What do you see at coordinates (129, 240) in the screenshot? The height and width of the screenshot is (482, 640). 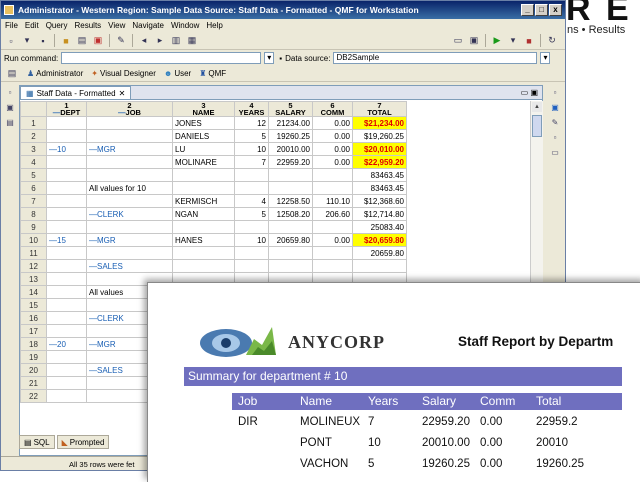 I see `cell-job: —MGR` at bounding box center [129, 240].